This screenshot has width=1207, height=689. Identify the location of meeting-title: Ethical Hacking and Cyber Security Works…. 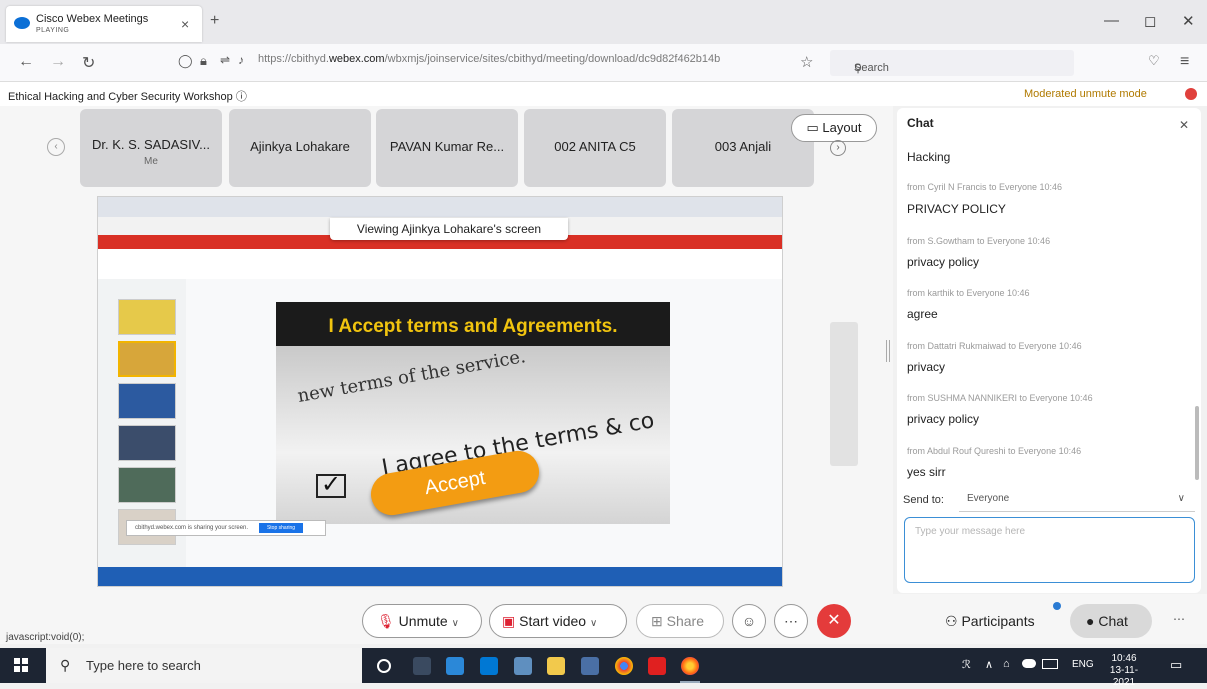
(127, 96).